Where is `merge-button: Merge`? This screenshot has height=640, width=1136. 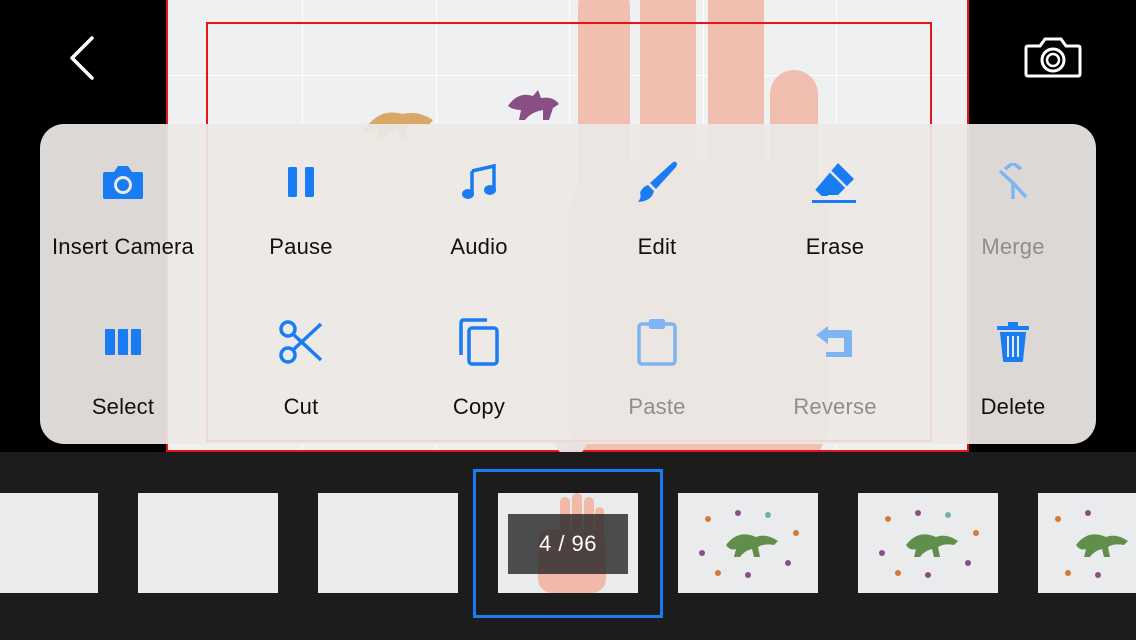 merge-button: Merge is located at coordinates (1013, 194).